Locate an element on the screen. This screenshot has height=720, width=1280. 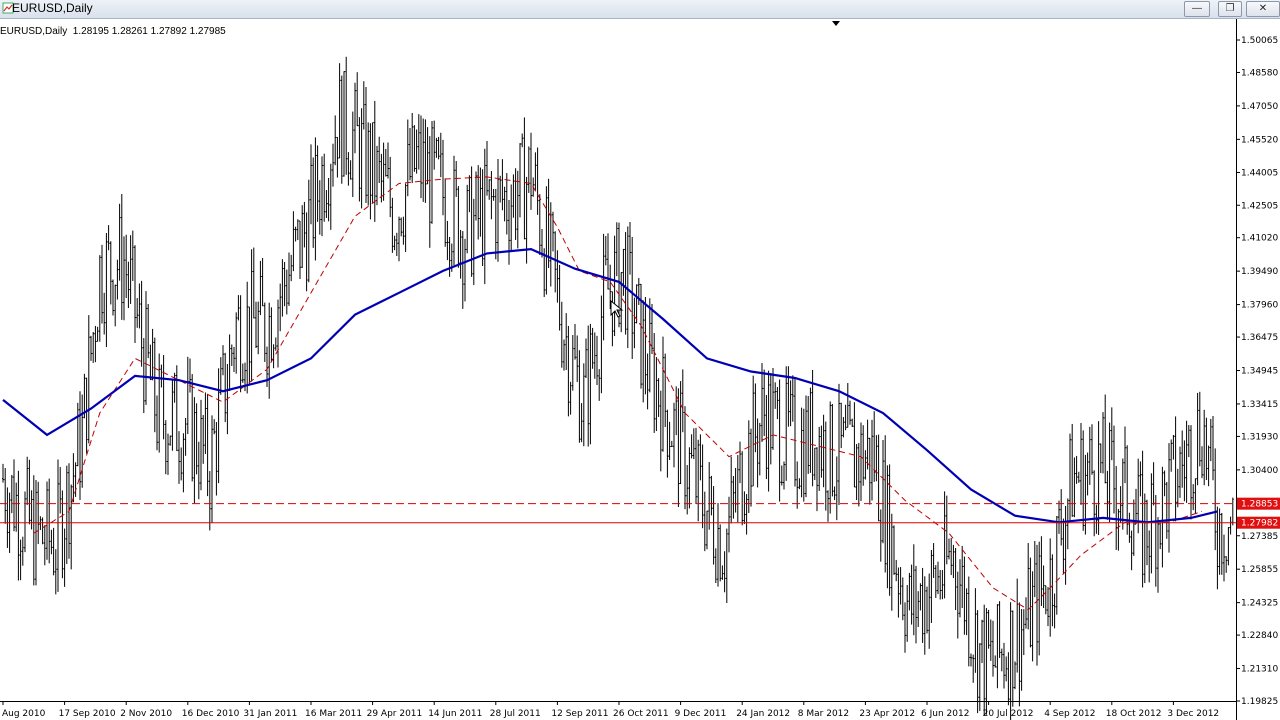
x-tick-label: 26 Oct 2011 is located at coordinates (641, 714).